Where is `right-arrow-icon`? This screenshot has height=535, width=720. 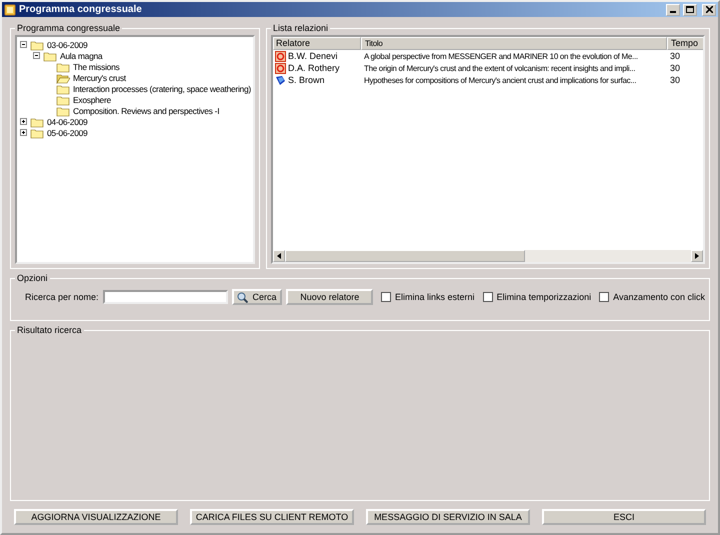
right-arrow-icon is located at coordinates (697, 256).